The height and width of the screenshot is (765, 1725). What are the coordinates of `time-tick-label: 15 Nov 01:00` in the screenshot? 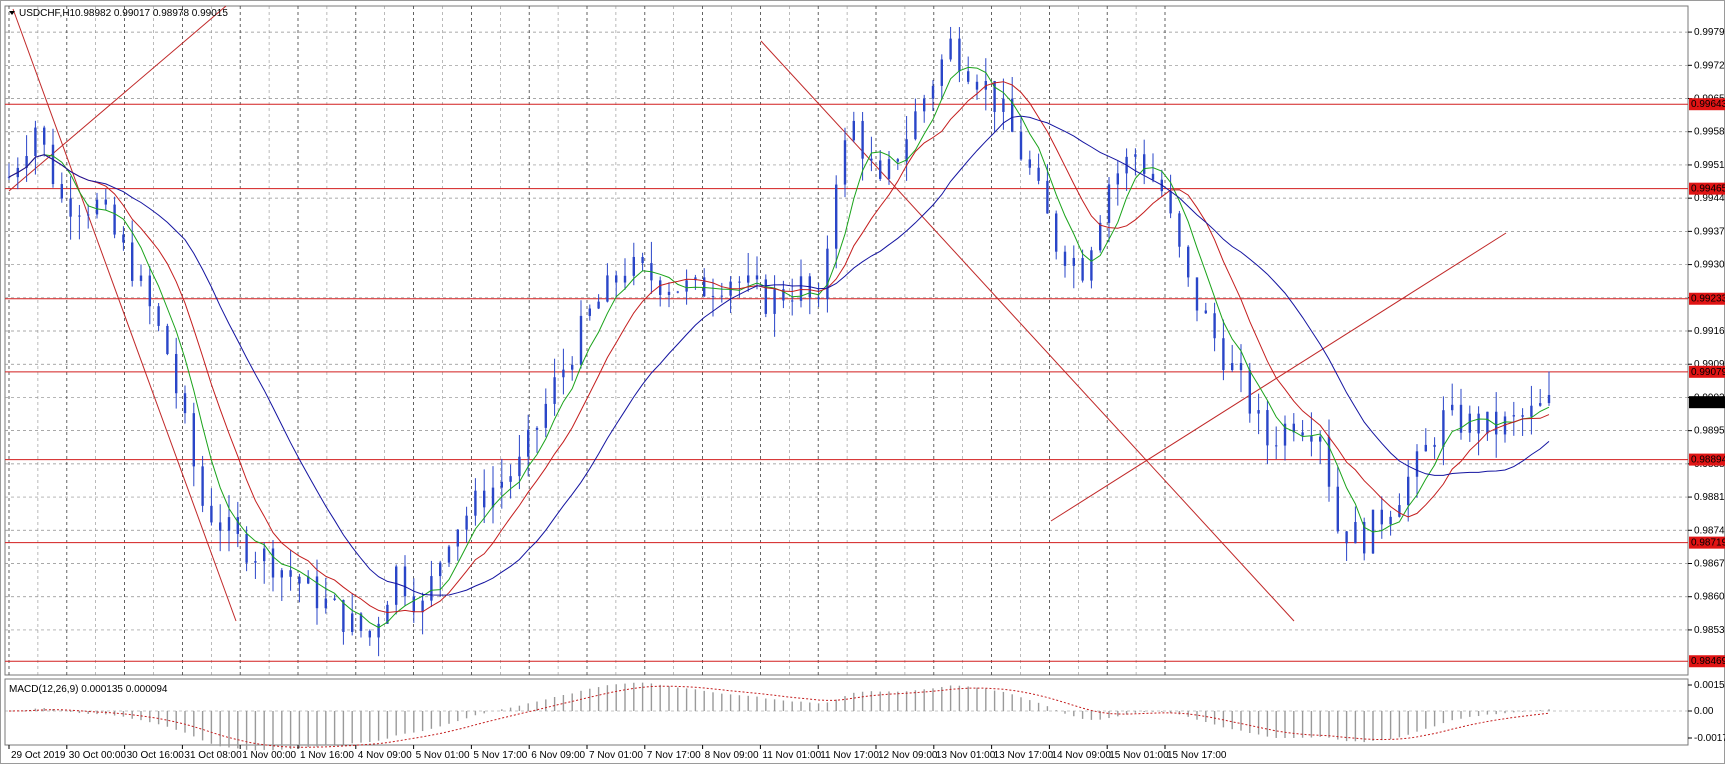 It's located at (1139, 755).